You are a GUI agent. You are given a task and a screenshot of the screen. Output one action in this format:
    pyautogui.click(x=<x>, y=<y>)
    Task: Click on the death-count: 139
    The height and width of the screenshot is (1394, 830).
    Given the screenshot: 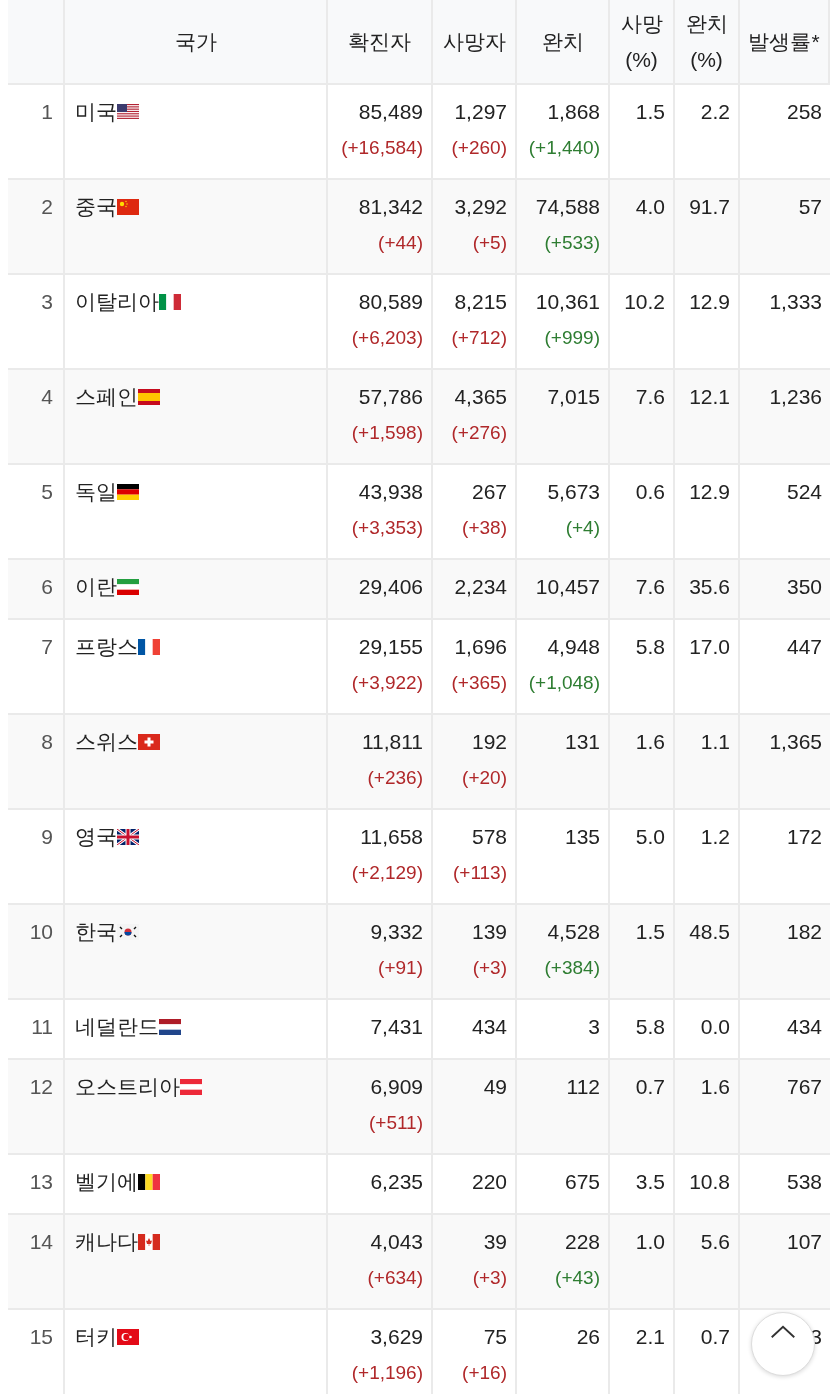 What is the action you would take?
    pyautogui.click(x=489, y=932)
    